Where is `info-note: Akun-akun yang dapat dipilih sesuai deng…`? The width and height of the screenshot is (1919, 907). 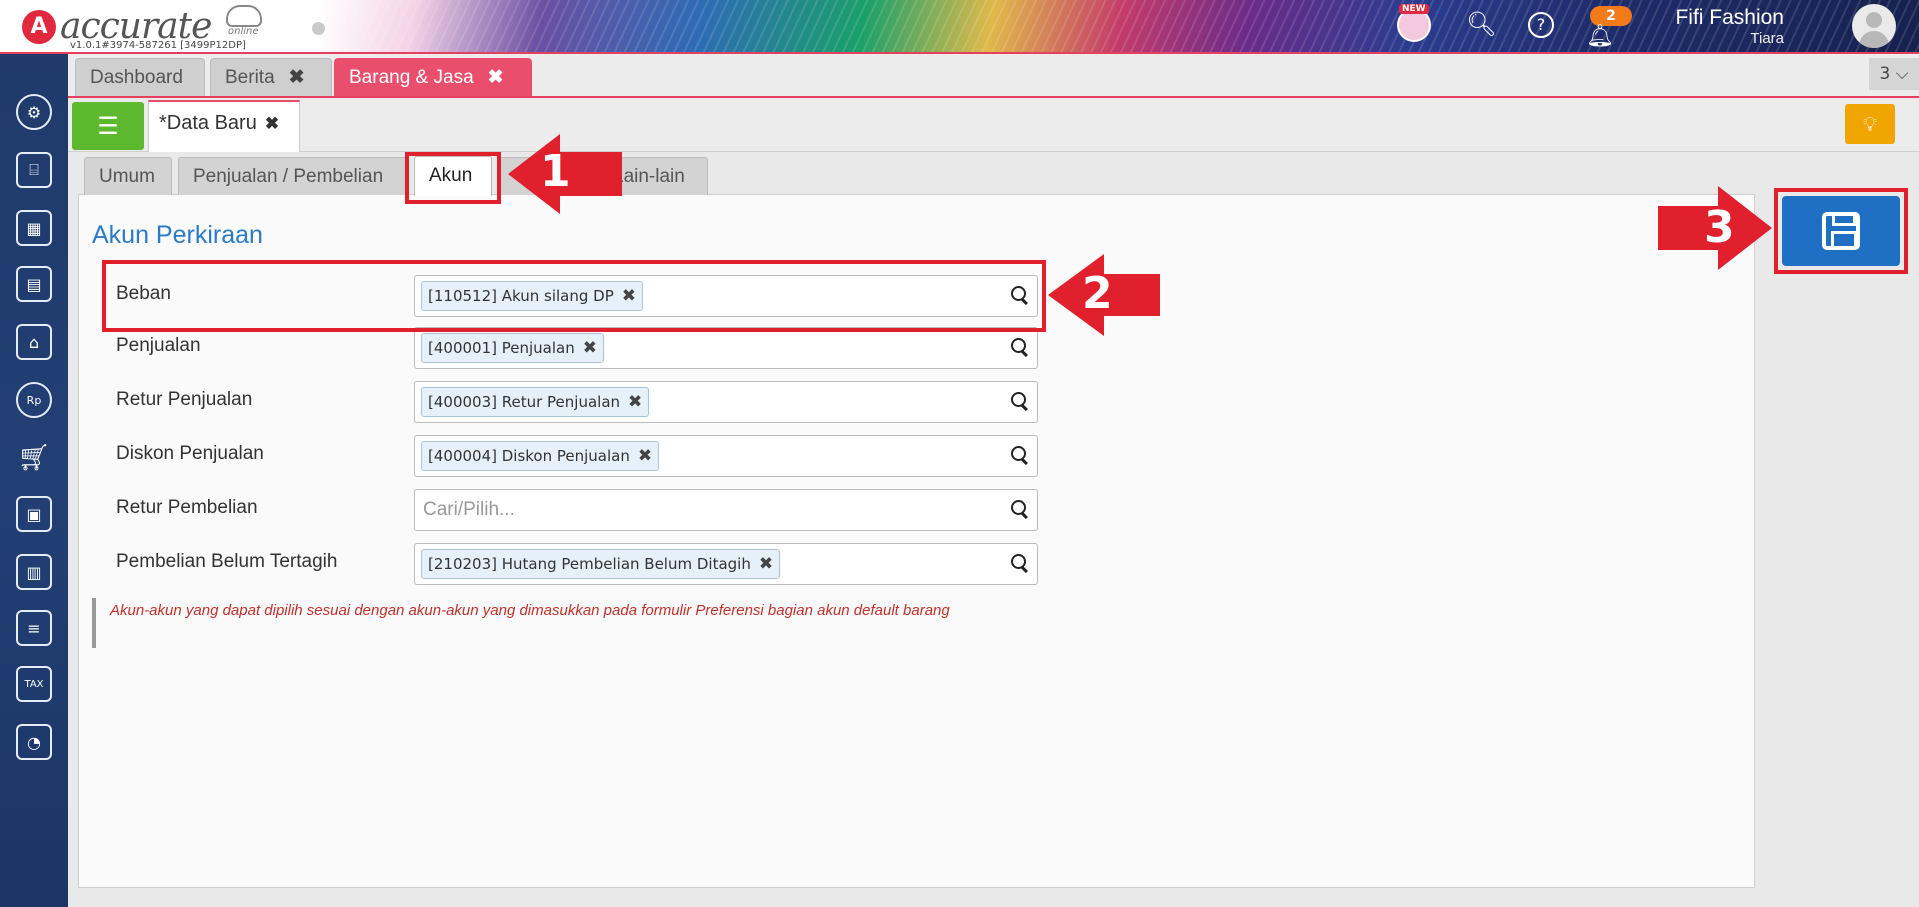 info-note: Akun-akun yang dapat dipilih sesuai deng… is located at coordinates (567, 623).